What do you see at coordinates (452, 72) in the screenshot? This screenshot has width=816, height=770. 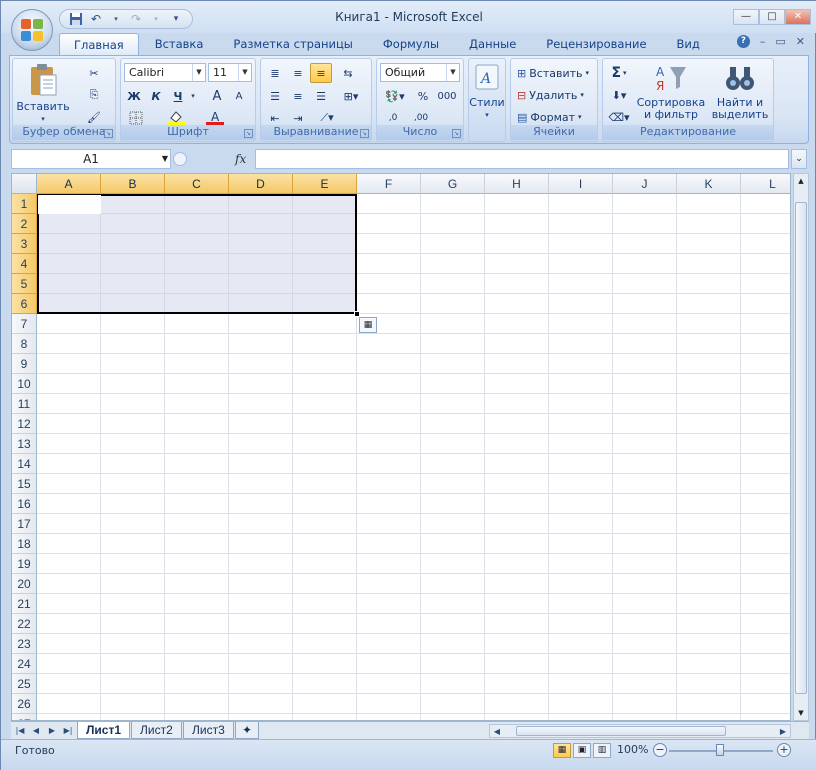 I see `number-format-dropdown-icon: ▼` at bounding box center [452, 72].